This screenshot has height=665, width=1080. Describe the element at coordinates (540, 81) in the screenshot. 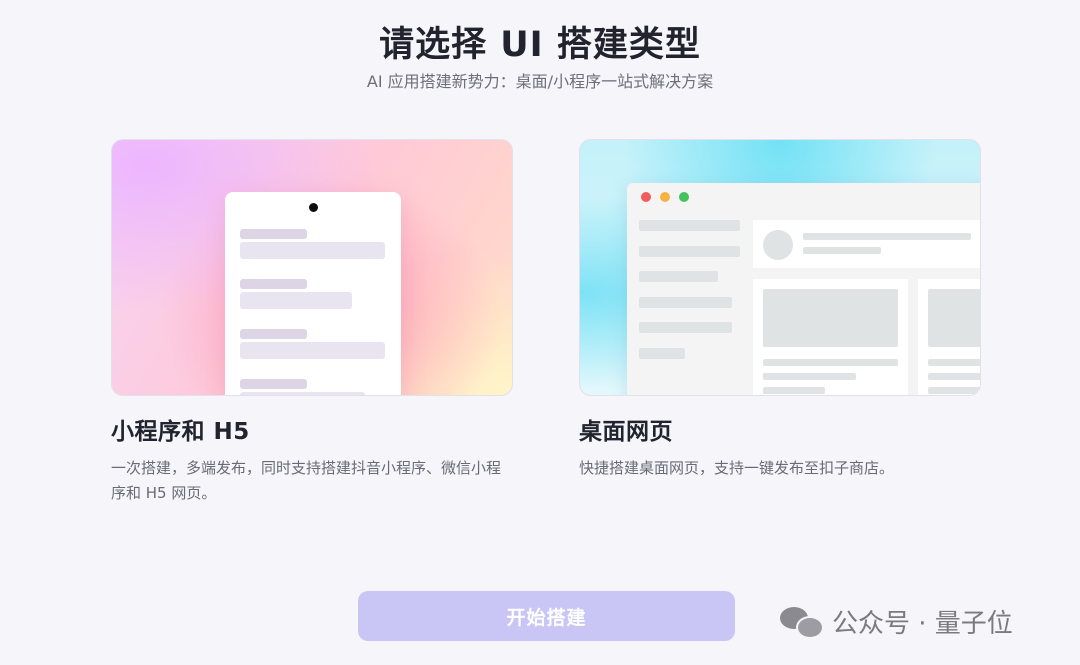

I see `page-subtitle: AI 应用搭建新势力：桌面/小程序一站式解决方案` at that location.